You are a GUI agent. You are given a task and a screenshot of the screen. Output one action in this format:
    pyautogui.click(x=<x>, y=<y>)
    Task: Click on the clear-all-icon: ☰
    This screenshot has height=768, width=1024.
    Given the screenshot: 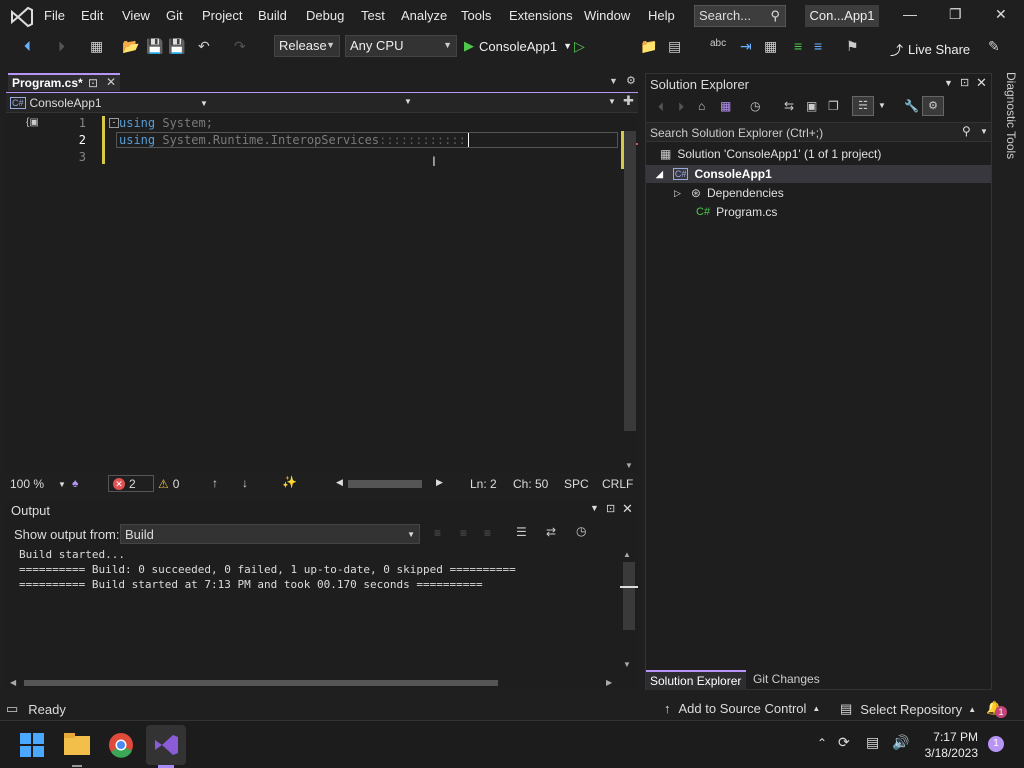 What is the action you would take?
    pyautogui.click(x=521, y=532)
    